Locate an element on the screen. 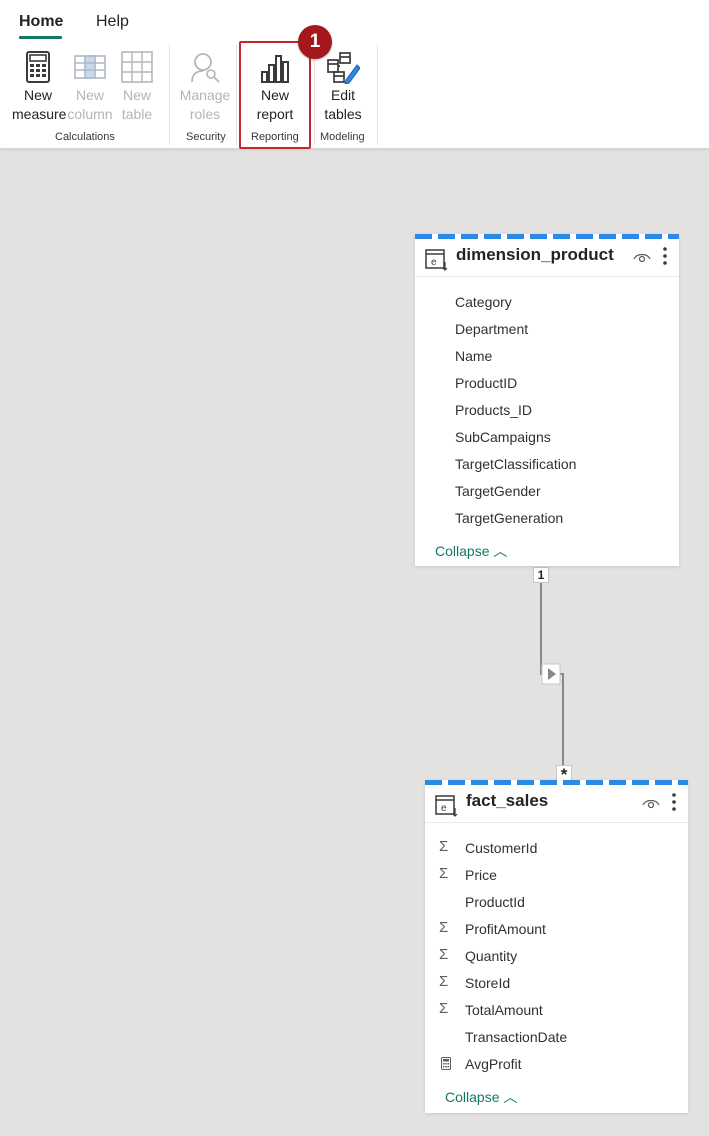 Image resolution: width=709 pixels, height=1136 pixels. field-row: StoreId is located at coordinates (487, 983).